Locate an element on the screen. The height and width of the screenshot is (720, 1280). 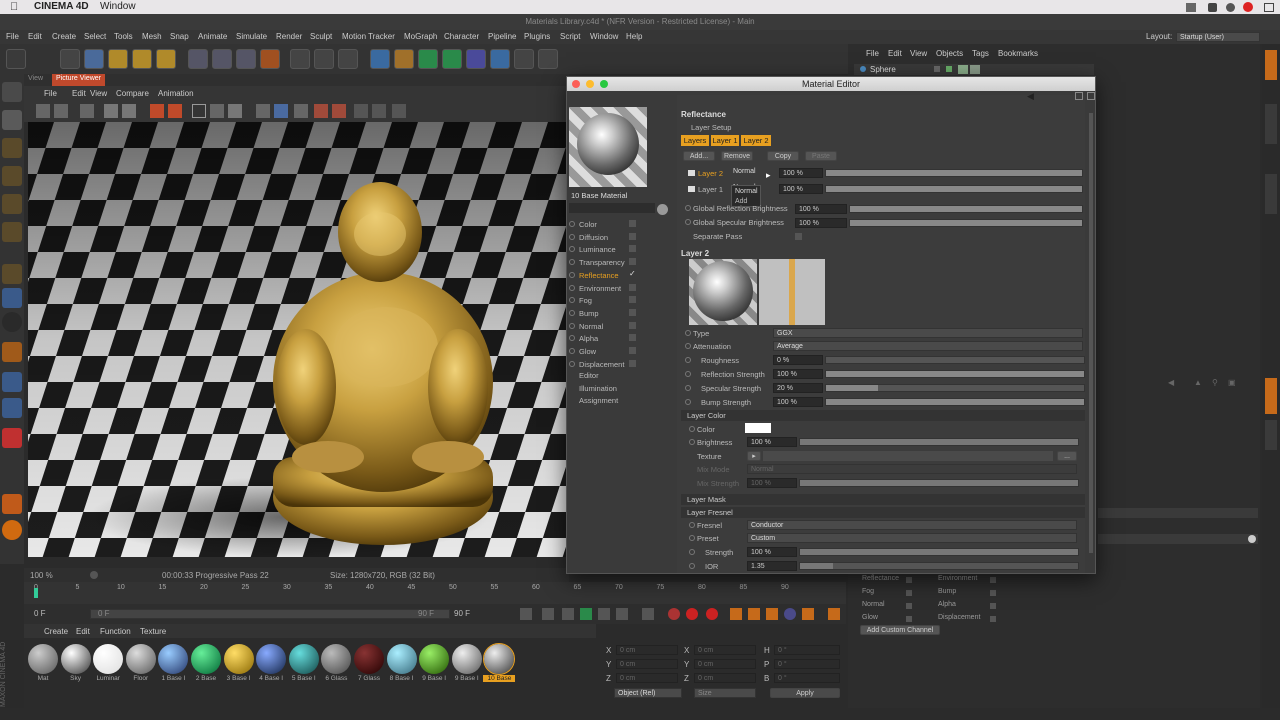
fresnel-select: Conductor is located at coordinates (912, 525).